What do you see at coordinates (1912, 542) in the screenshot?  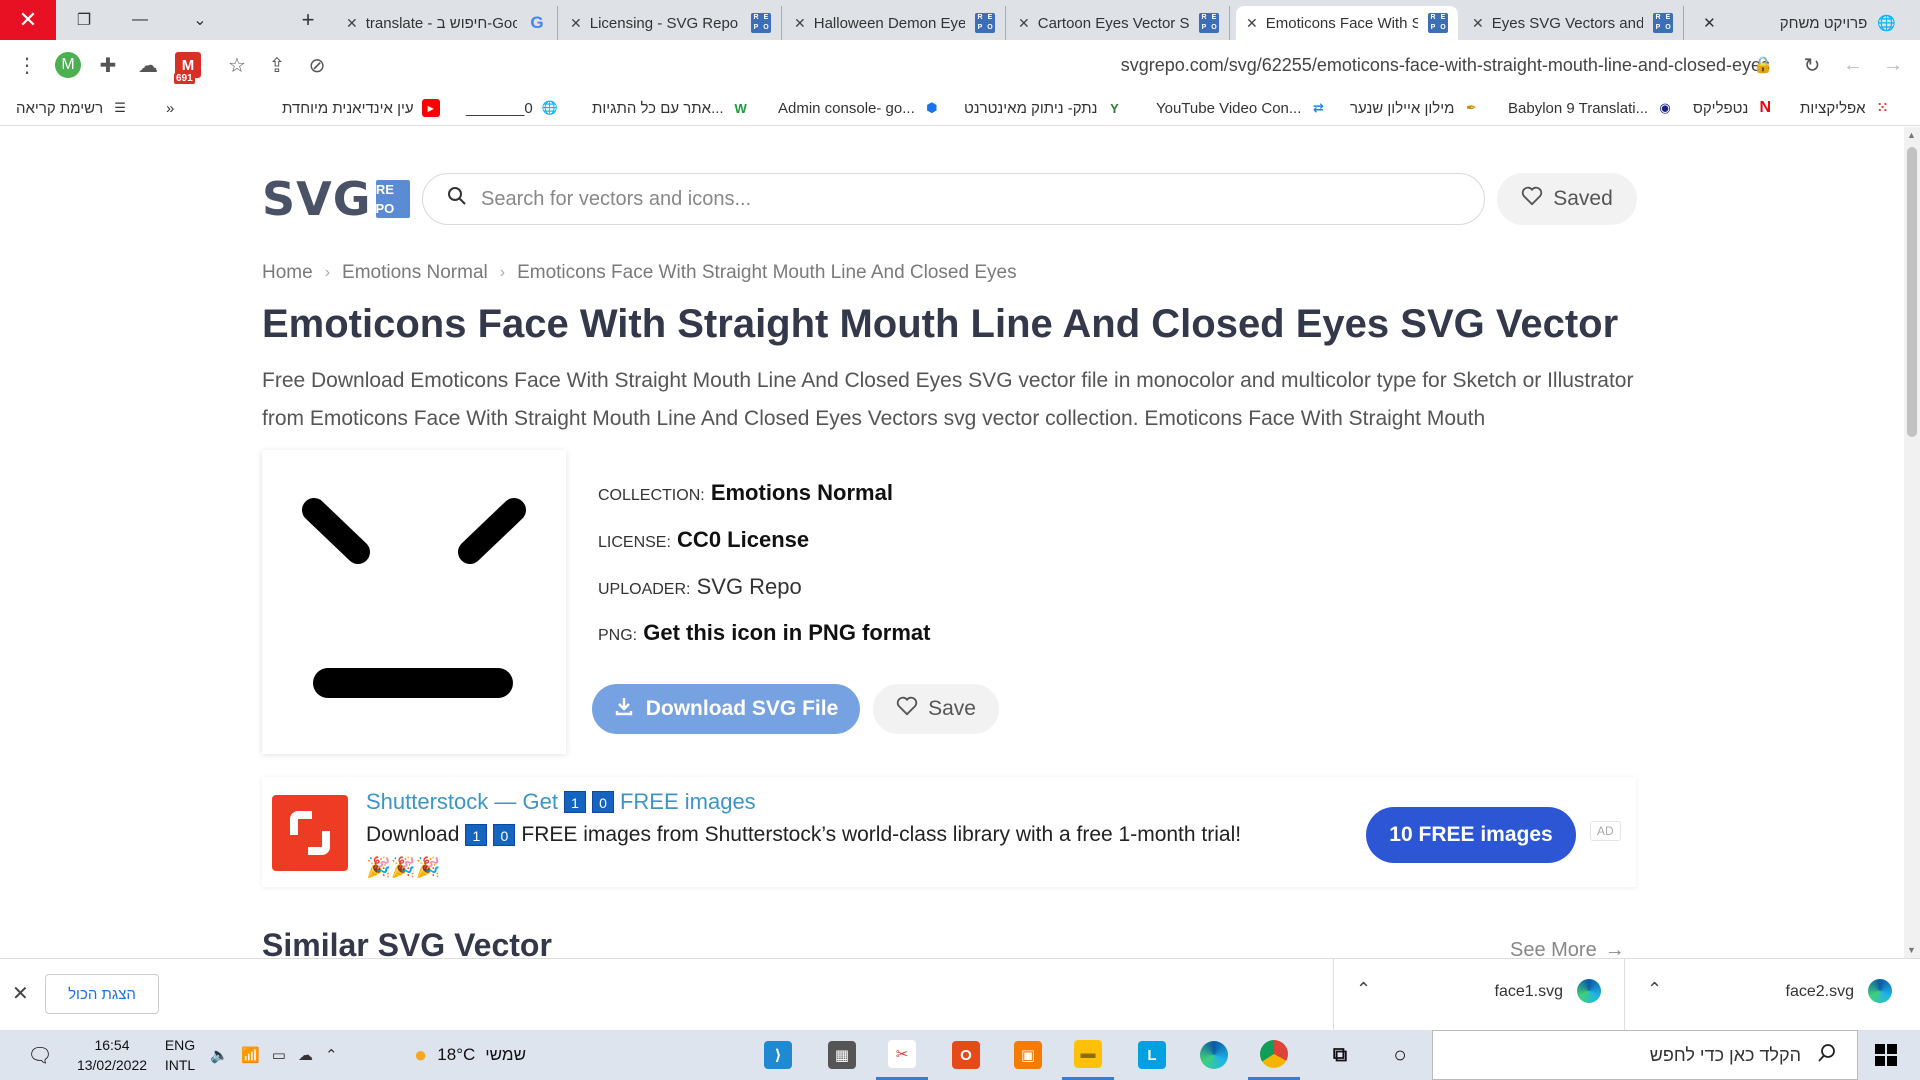 I see `page-scrollbar: ▲ ▼` at bounding box center [1912, 542].